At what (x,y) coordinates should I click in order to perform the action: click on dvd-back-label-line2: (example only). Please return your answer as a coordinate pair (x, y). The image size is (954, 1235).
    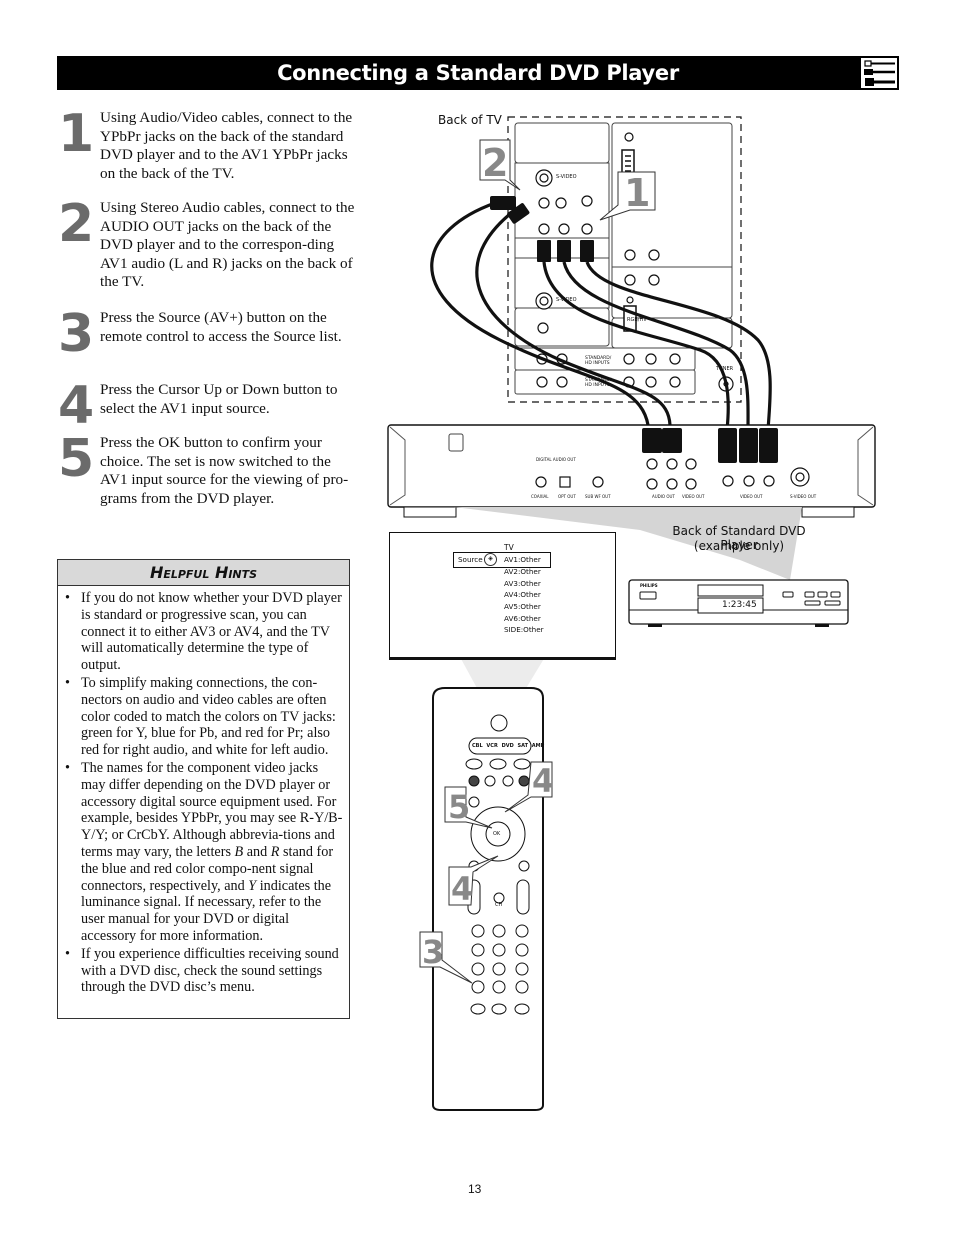
    Looking at the image, I should click on (739, 546).